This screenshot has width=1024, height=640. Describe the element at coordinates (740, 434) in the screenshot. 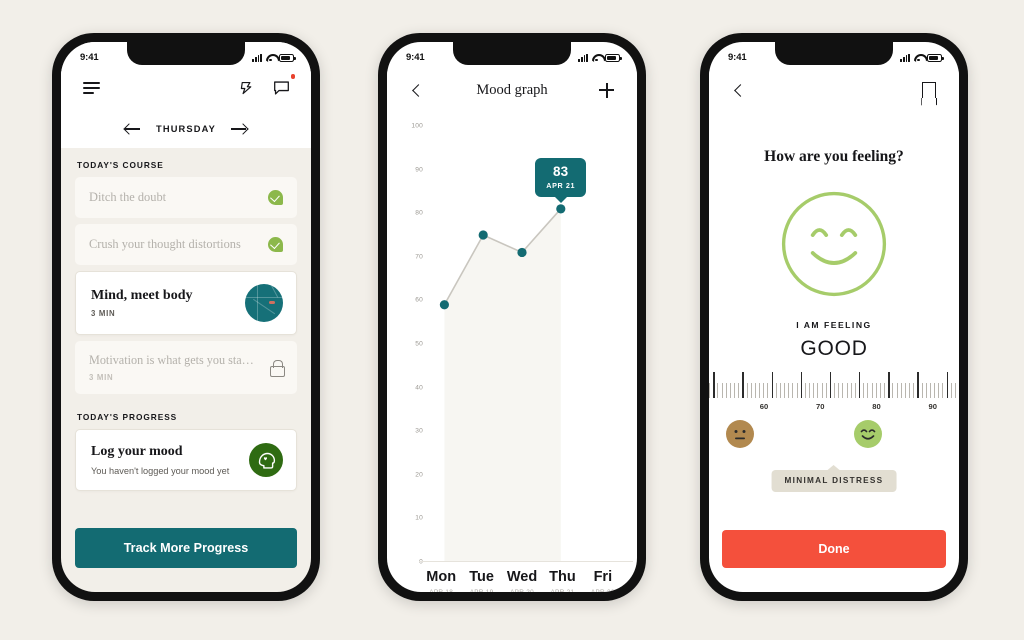

I see `face-neutral-icon` at that location.